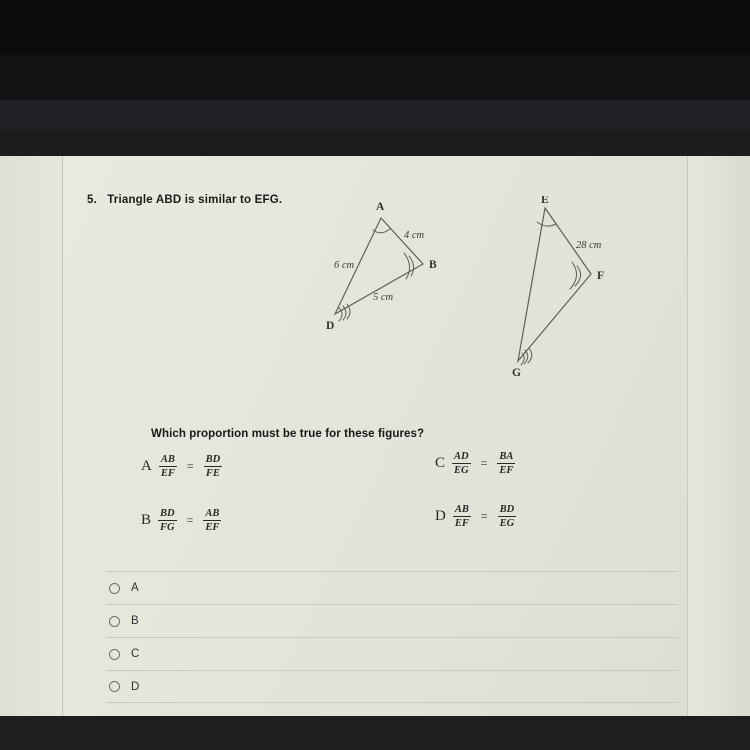  Describe the element at coordinates (600, 276) in the screenshot. I see `vertex-label-f: F` at that location.